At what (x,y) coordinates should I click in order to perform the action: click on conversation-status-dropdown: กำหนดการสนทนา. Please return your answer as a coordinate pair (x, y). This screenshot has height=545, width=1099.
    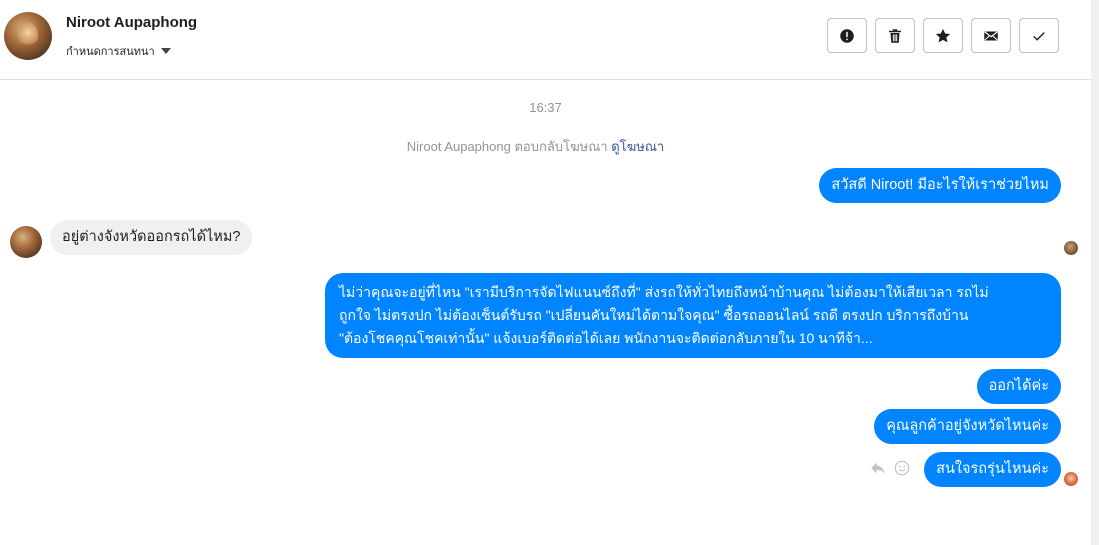
    Looking at the image, I should click on (118, 50).